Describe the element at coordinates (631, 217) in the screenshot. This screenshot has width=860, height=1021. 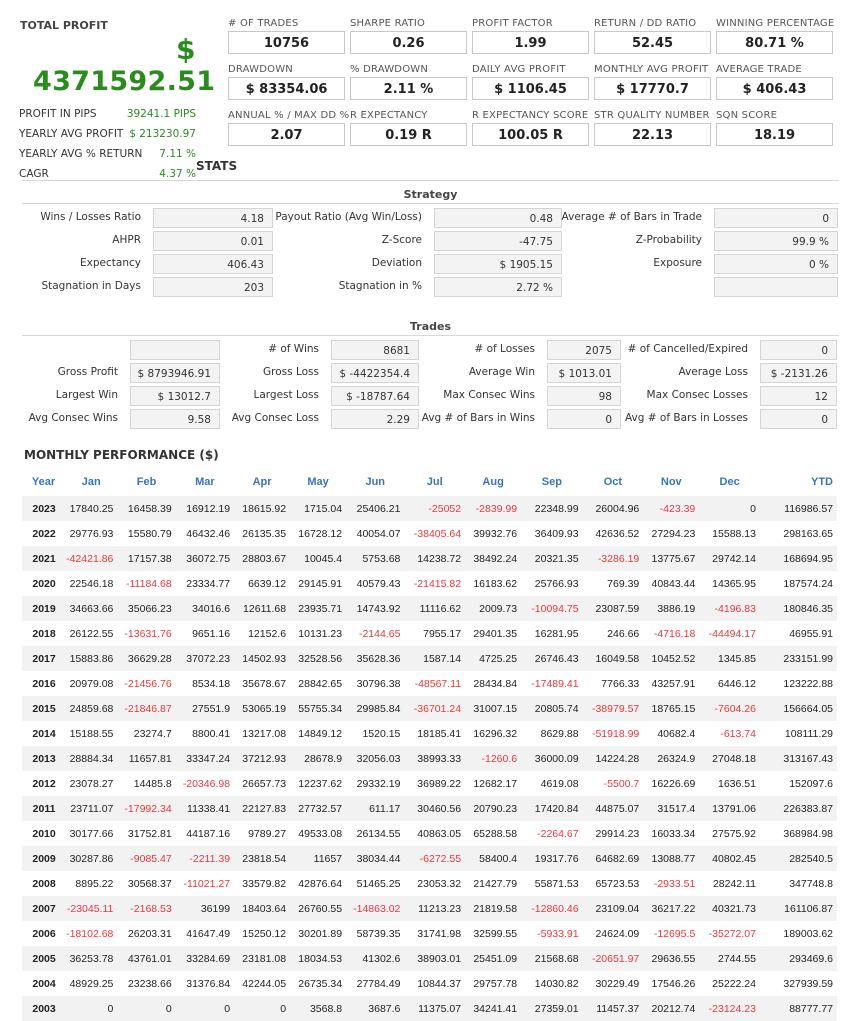
I see `strategy-field-label: Average # of Bars in Trade` at that location.